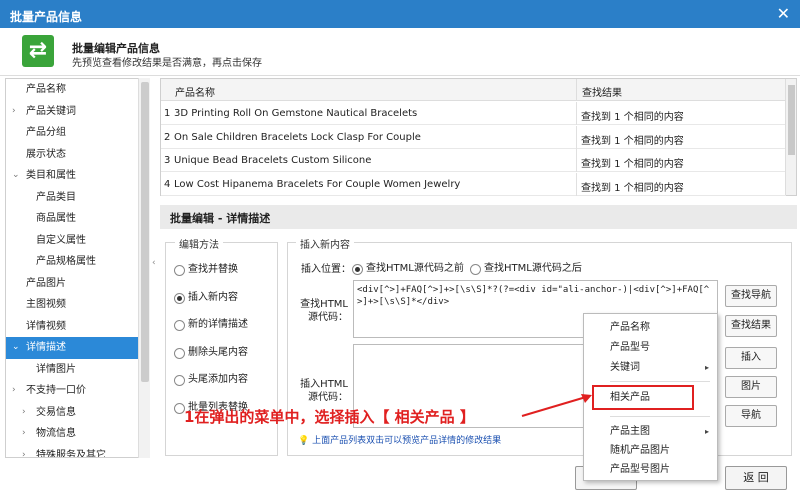  What do you see at coordinates (602, 91) in the screenshot?
I see `column-header-result: 查找结果` at bounding box center [602, 91].